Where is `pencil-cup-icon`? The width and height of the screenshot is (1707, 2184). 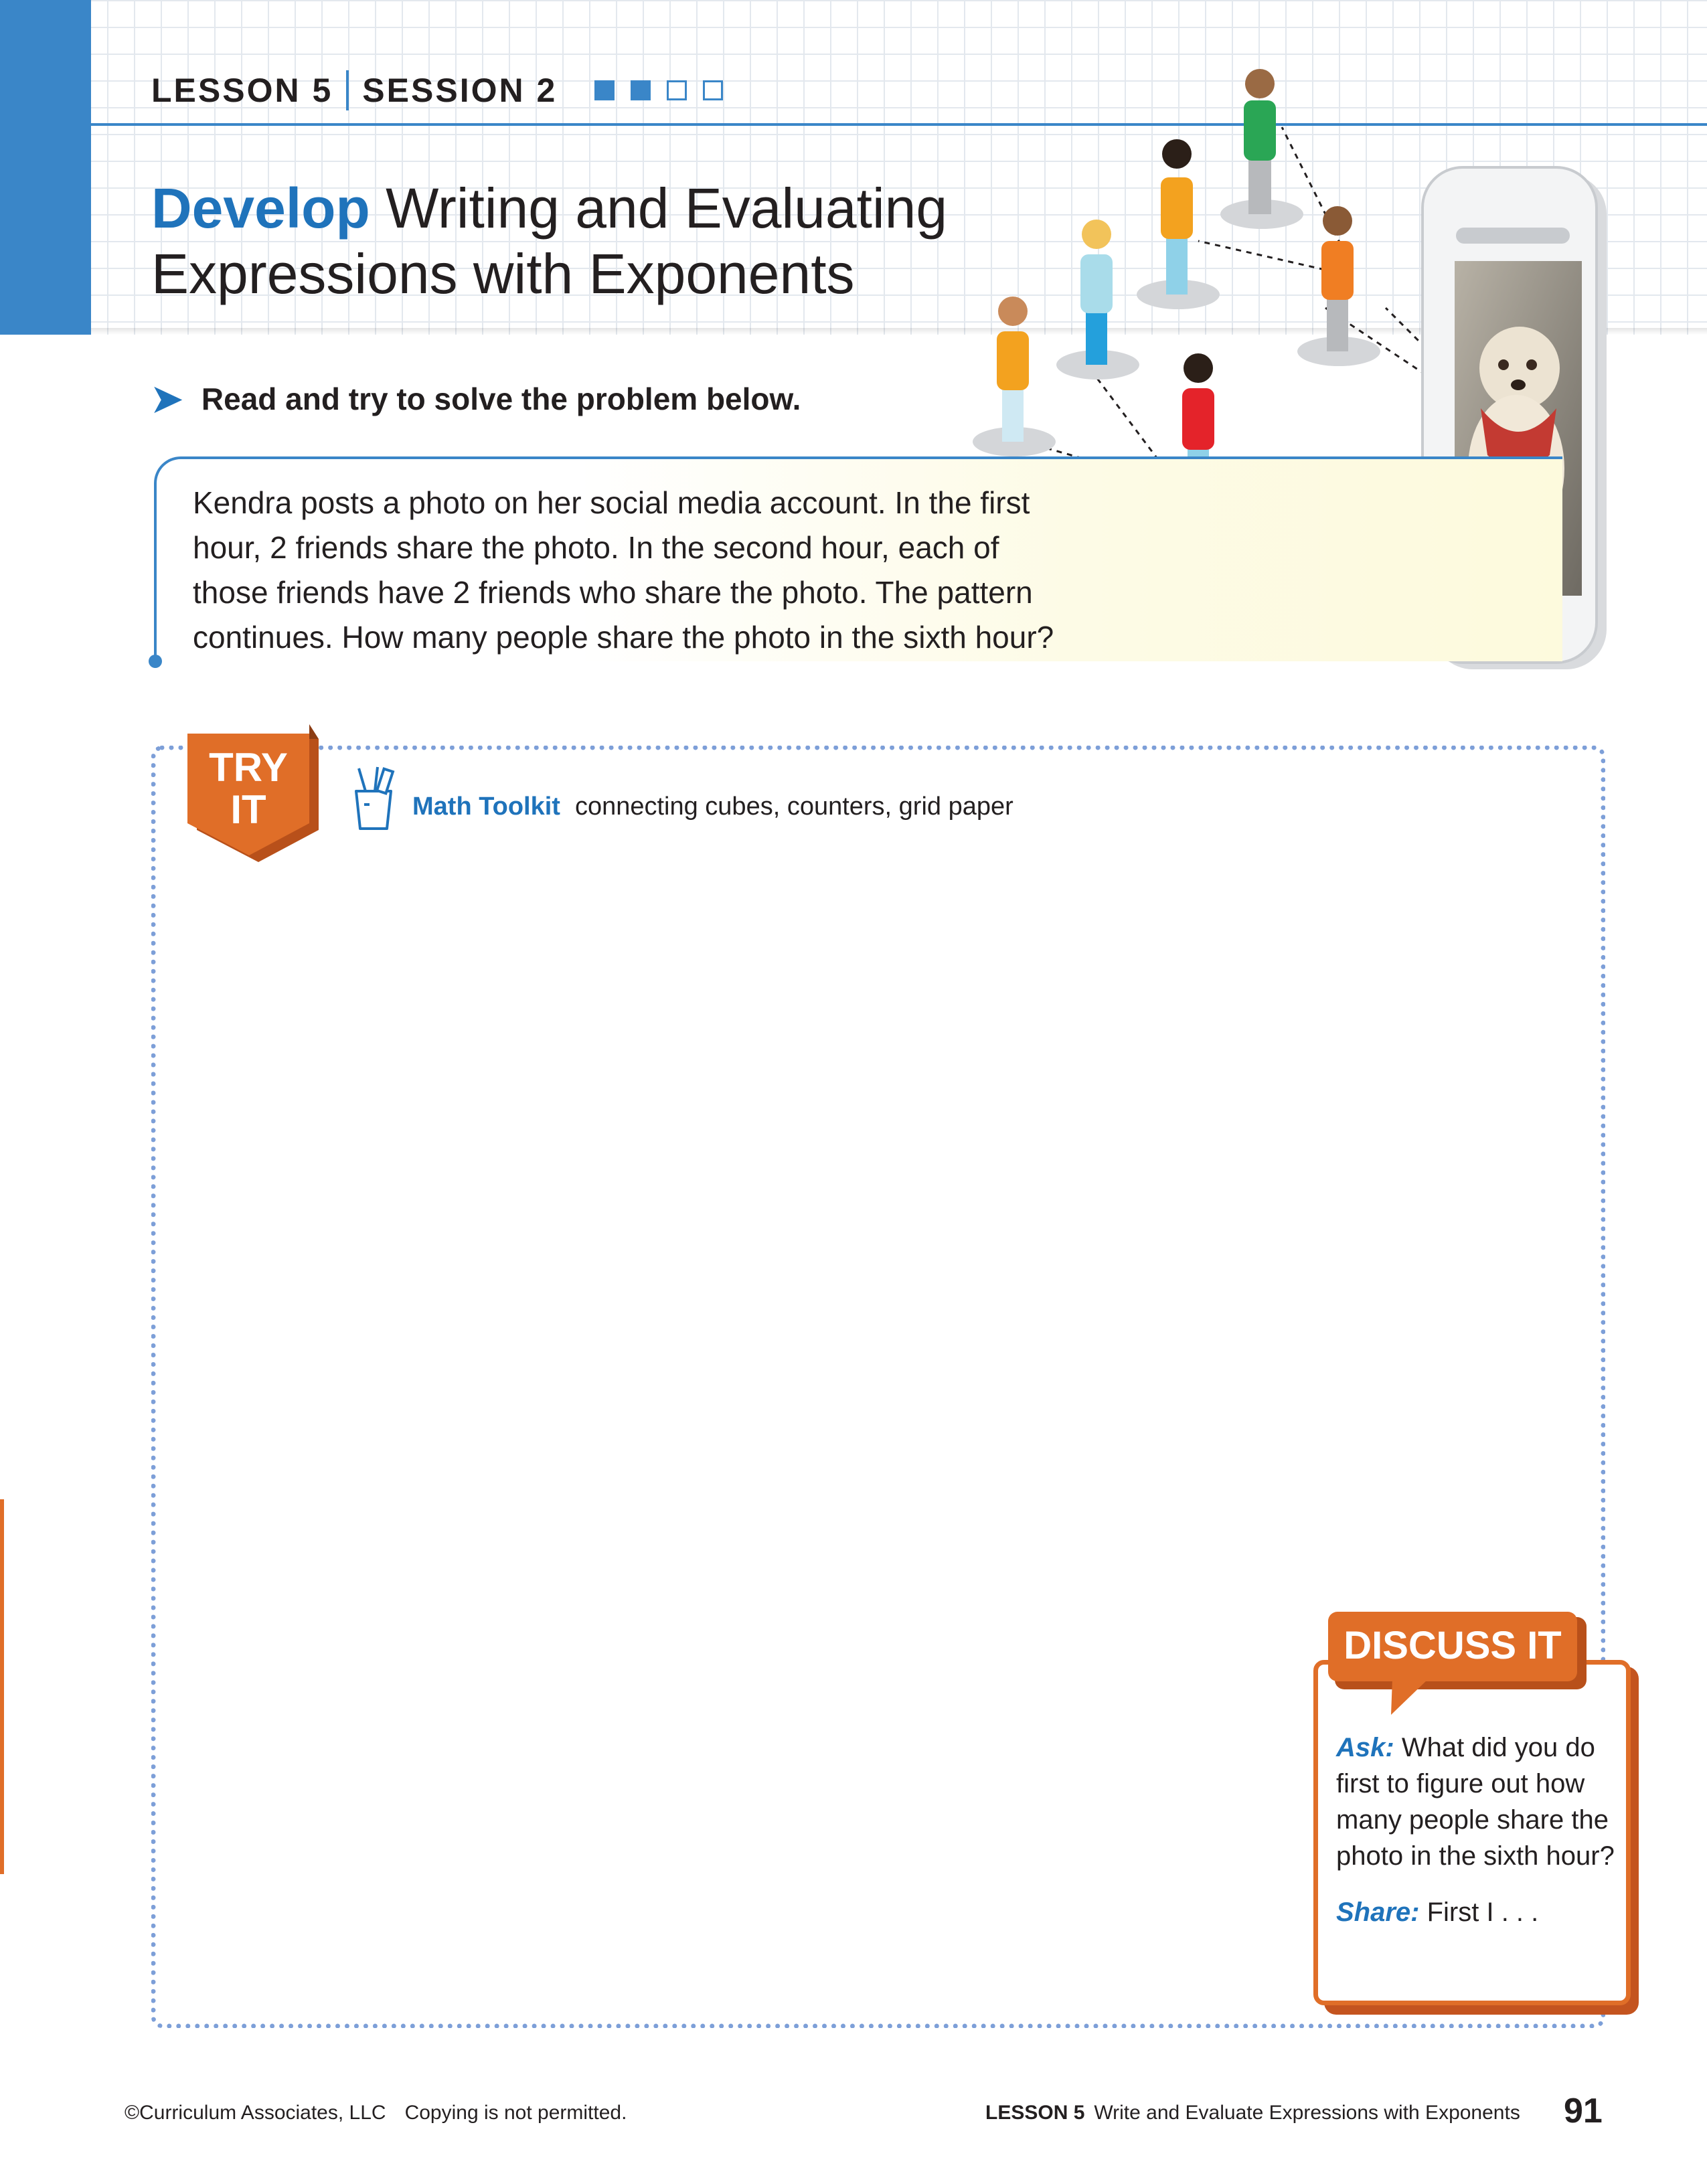
pencil-cup-icon is located at coordinates (375, 798).